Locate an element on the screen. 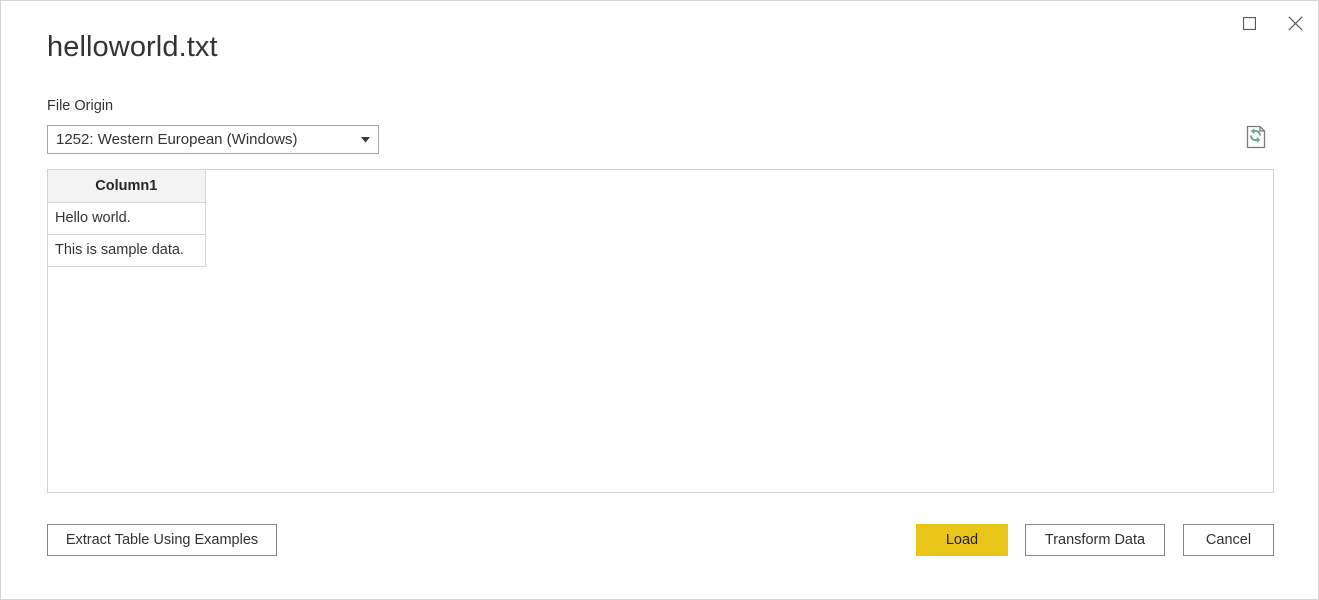 Image resolution: width=1319 pixels, height=600 pixels. table-row: This is sample data. is located at coordinates (127, 250).